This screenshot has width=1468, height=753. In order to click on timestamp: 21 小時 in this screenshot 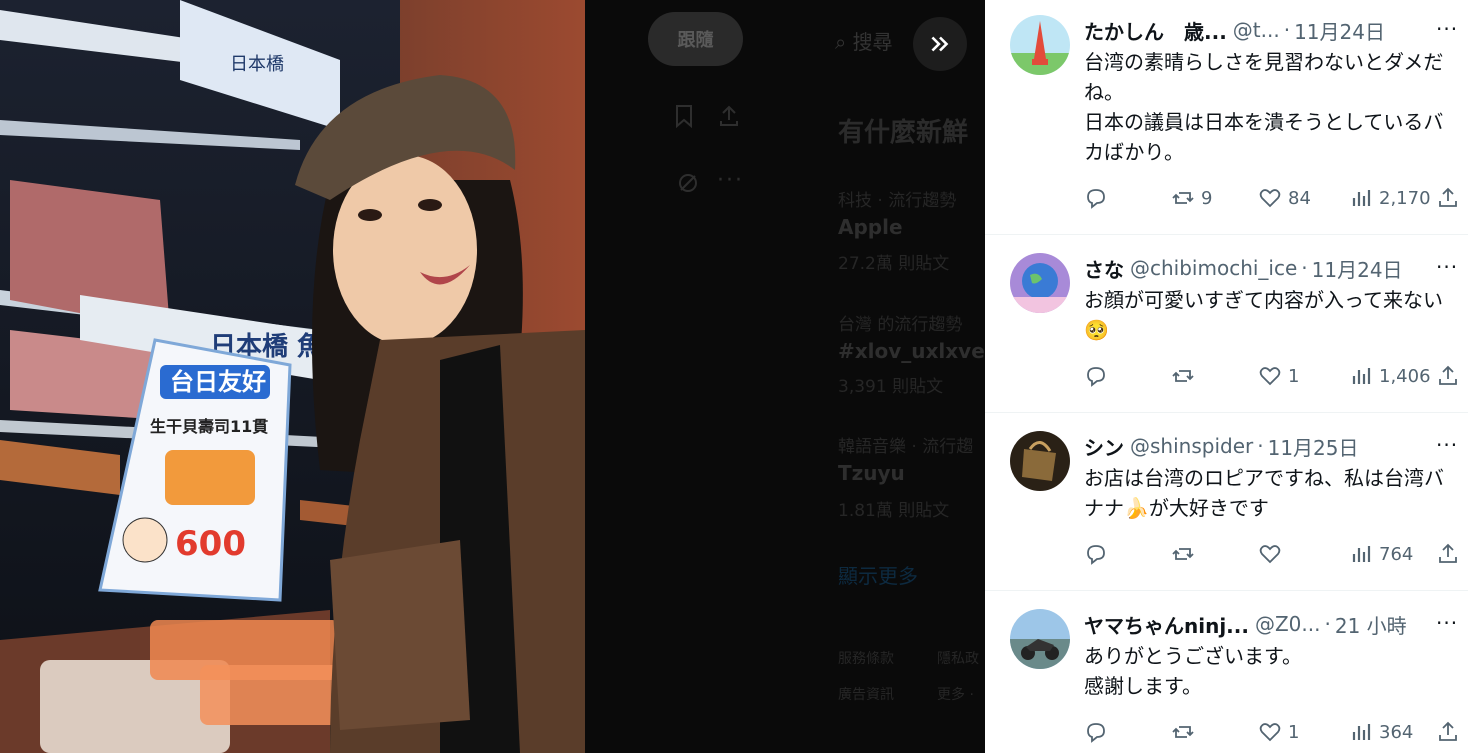, I will do `click(1371, 624)`.